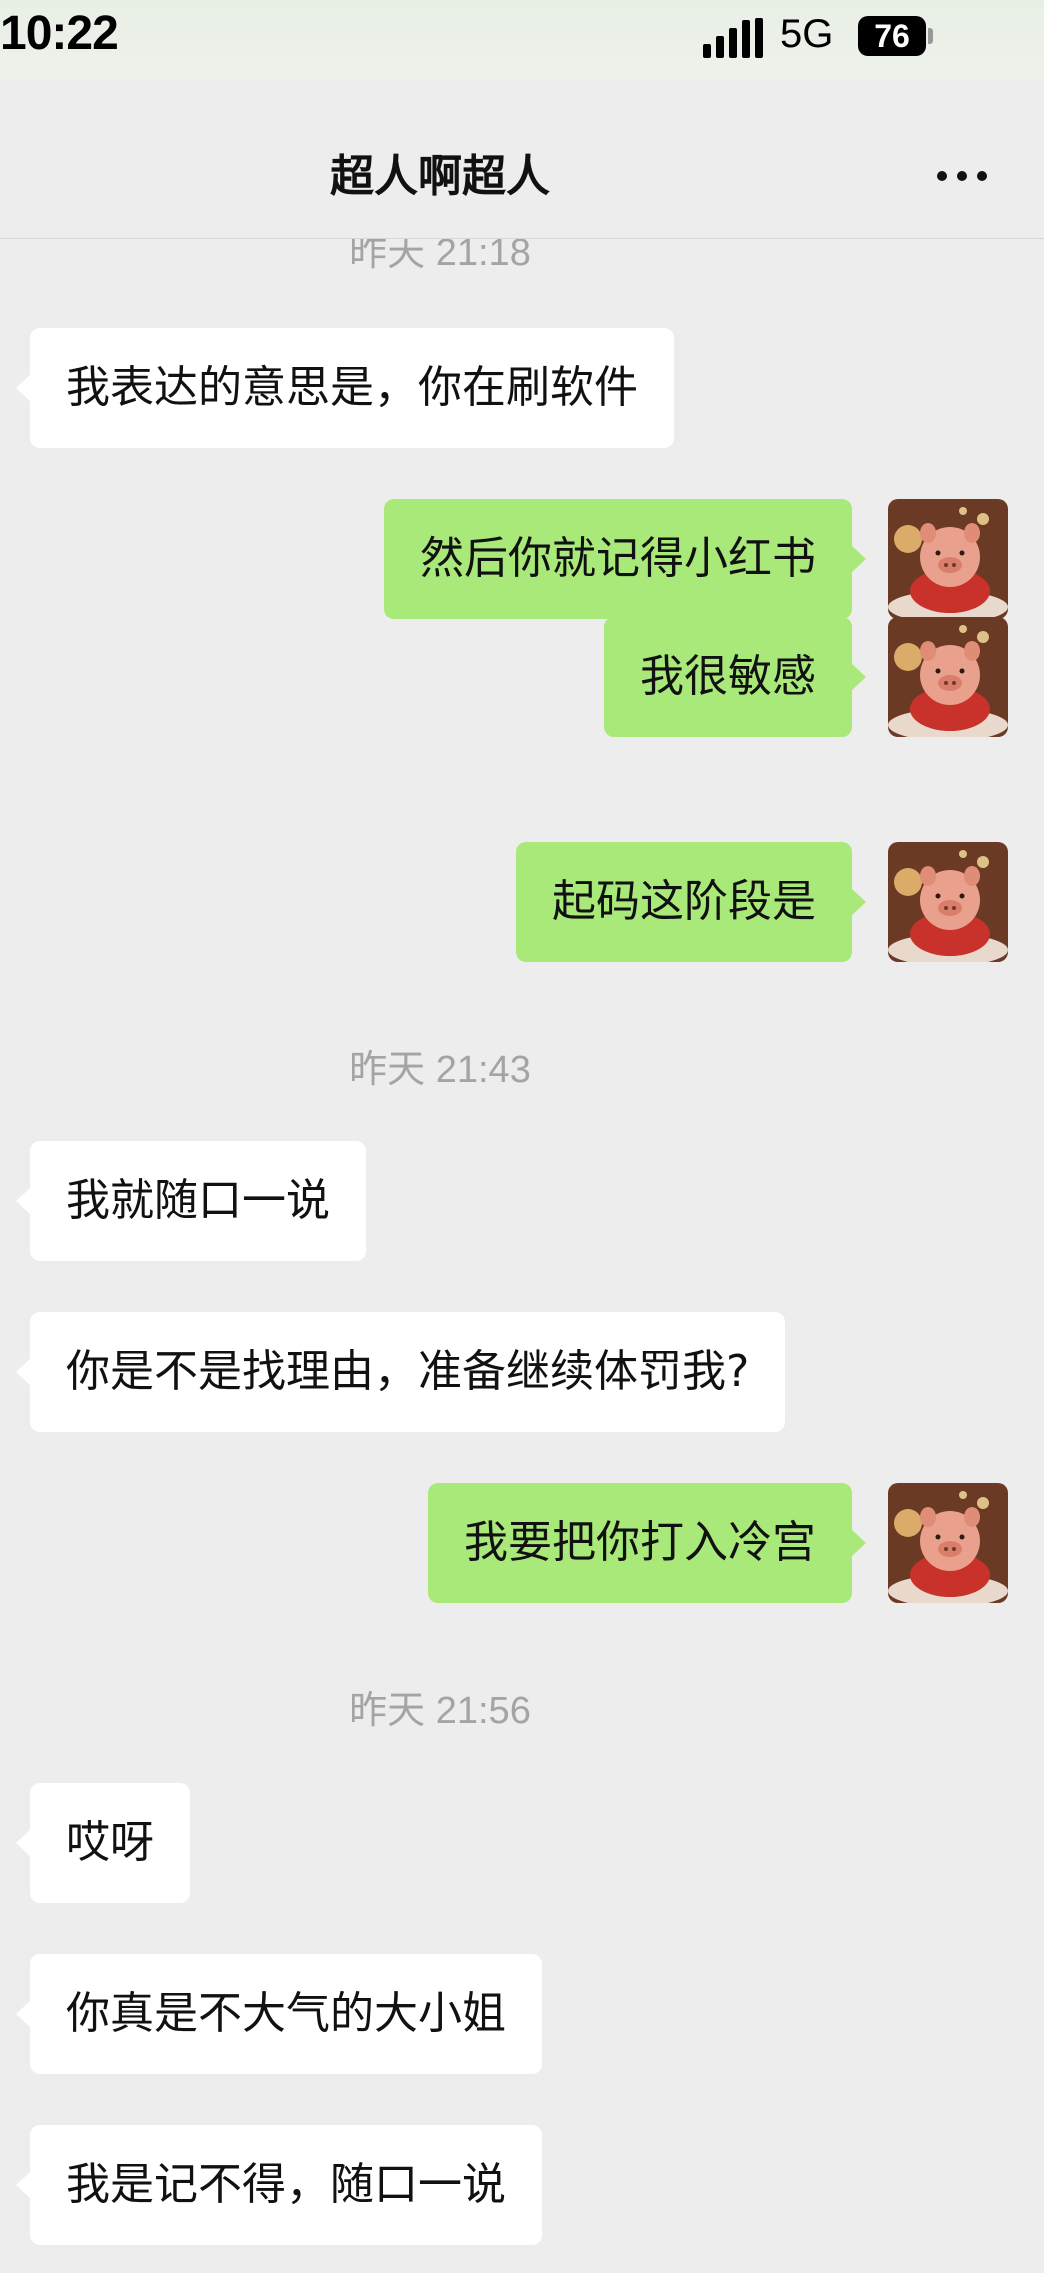 The width and height of the screenshot is (1044, 2273). Describe the element at coordinates (440, 1070) in the screenshot. I see `timestamp: 昨天 21:43` at that location.